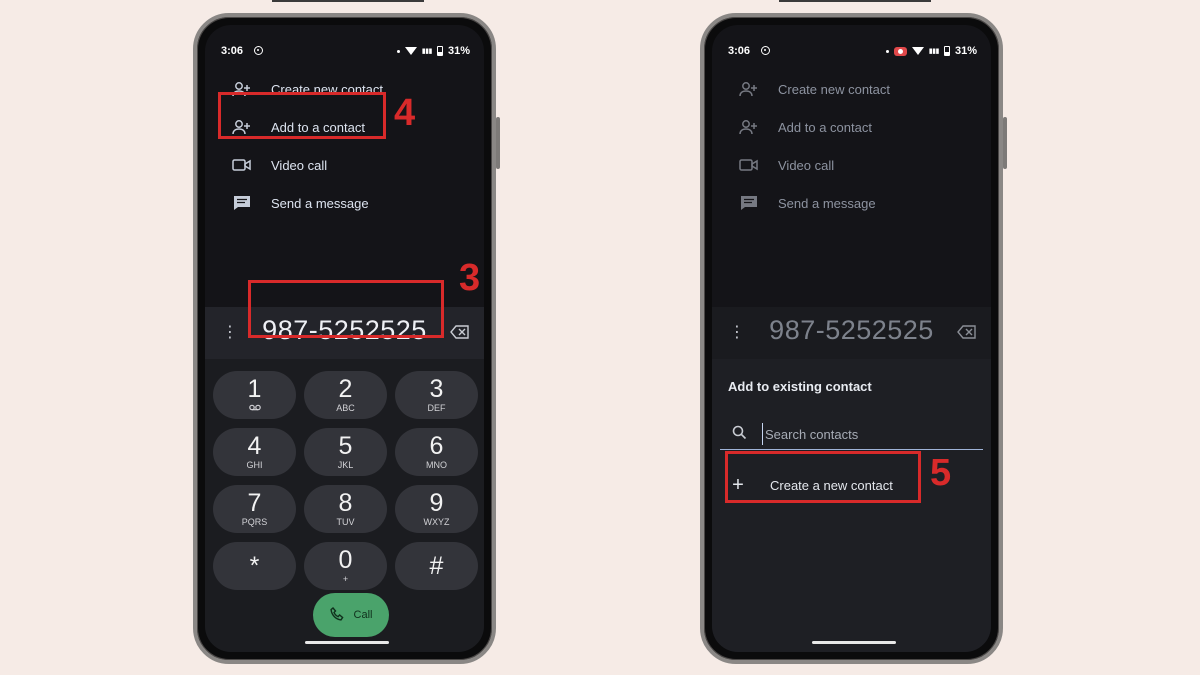 The width and height of the screenshot is (1200, 675). I want to click on key-4: 4 GHI, so click(254, 452).